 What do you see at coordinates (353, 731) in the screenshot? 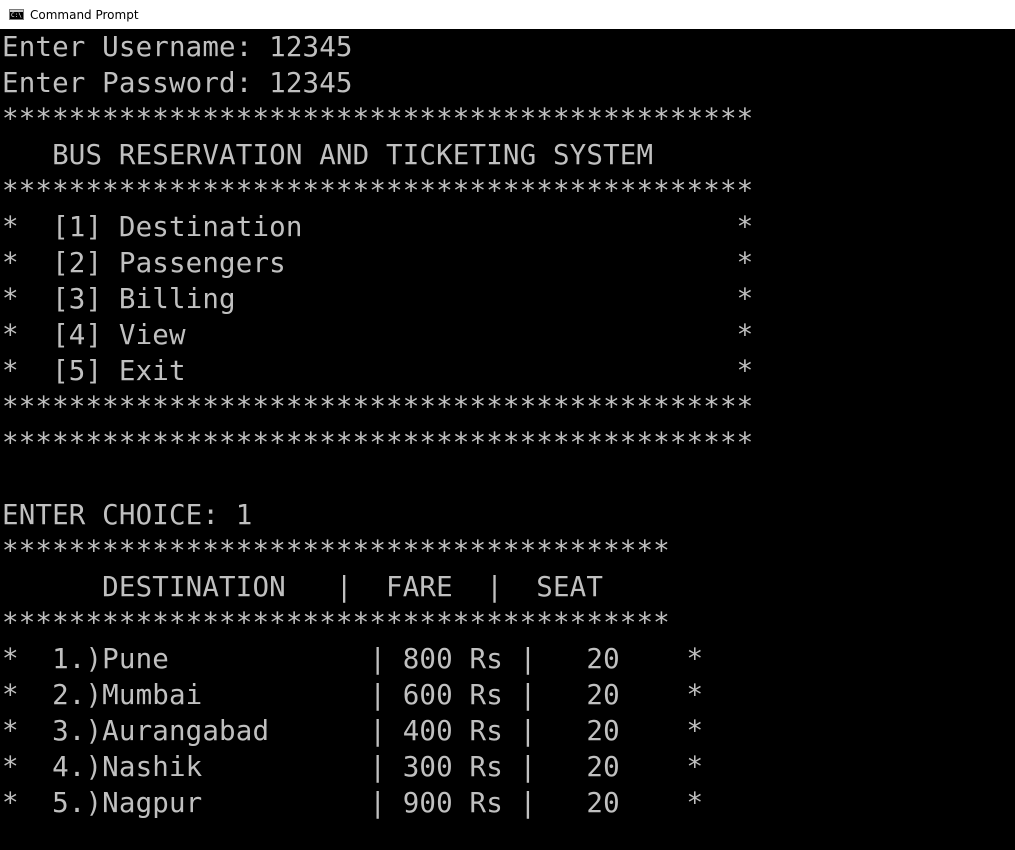
I see `destination-row-aurangabad: * 3.)Aurangabad | 400 Rs | 20 *` at bounding box center [353, 731].